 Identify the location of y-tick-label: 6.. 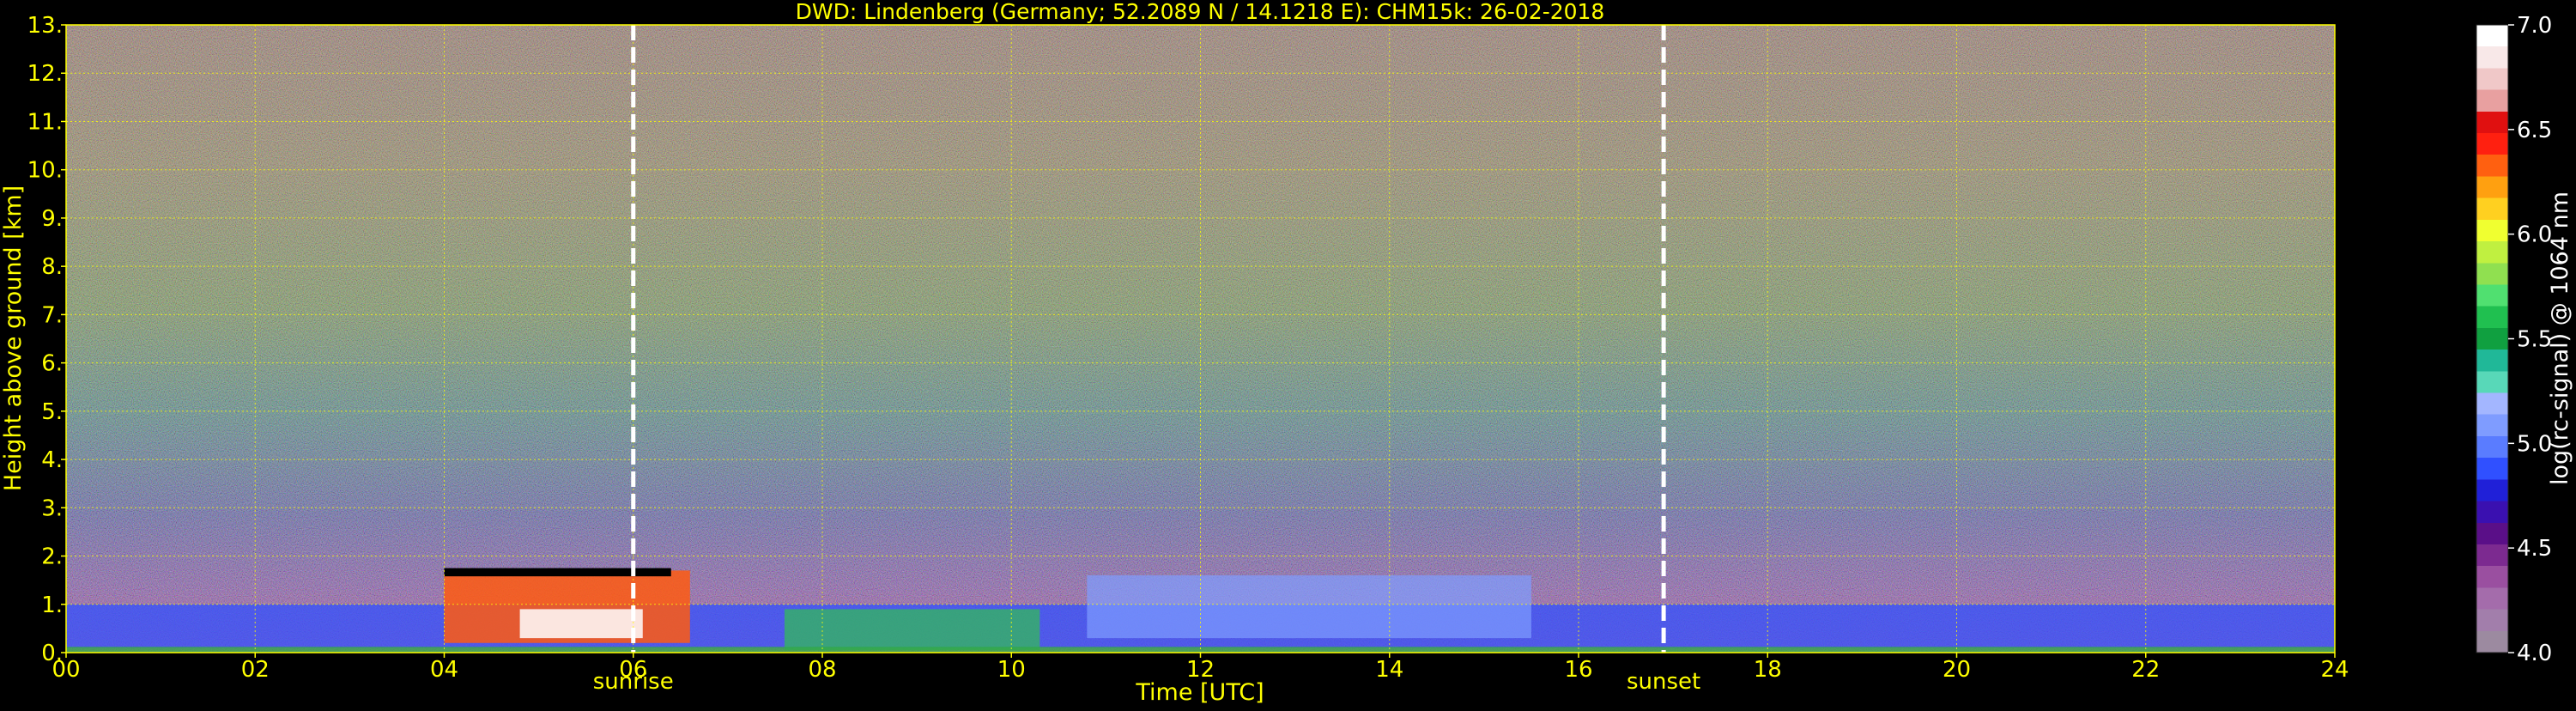
(52, 364).